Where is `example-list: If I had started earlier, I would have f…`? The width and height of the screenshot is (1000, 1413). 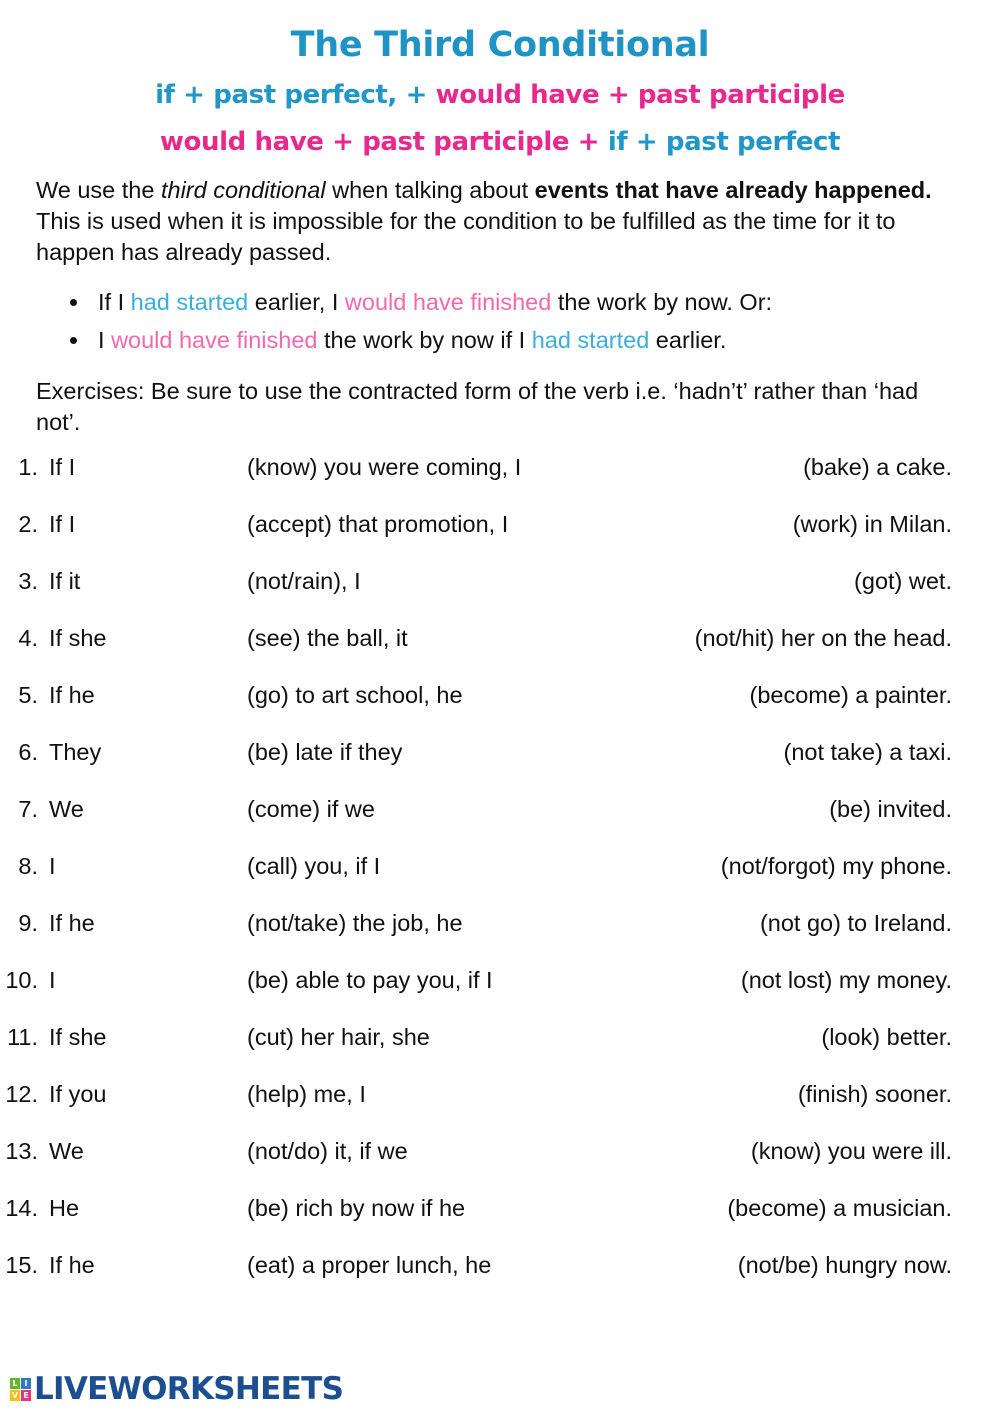
example-list: If I had started earlier, I would have f… is located at coordinates (500, 314).